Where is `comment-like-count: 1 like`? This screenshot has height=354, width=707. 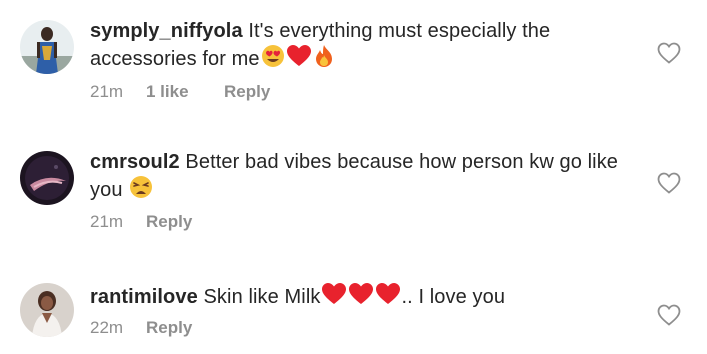
comment-like-count: 1 like is located at coordinates (185, 92).